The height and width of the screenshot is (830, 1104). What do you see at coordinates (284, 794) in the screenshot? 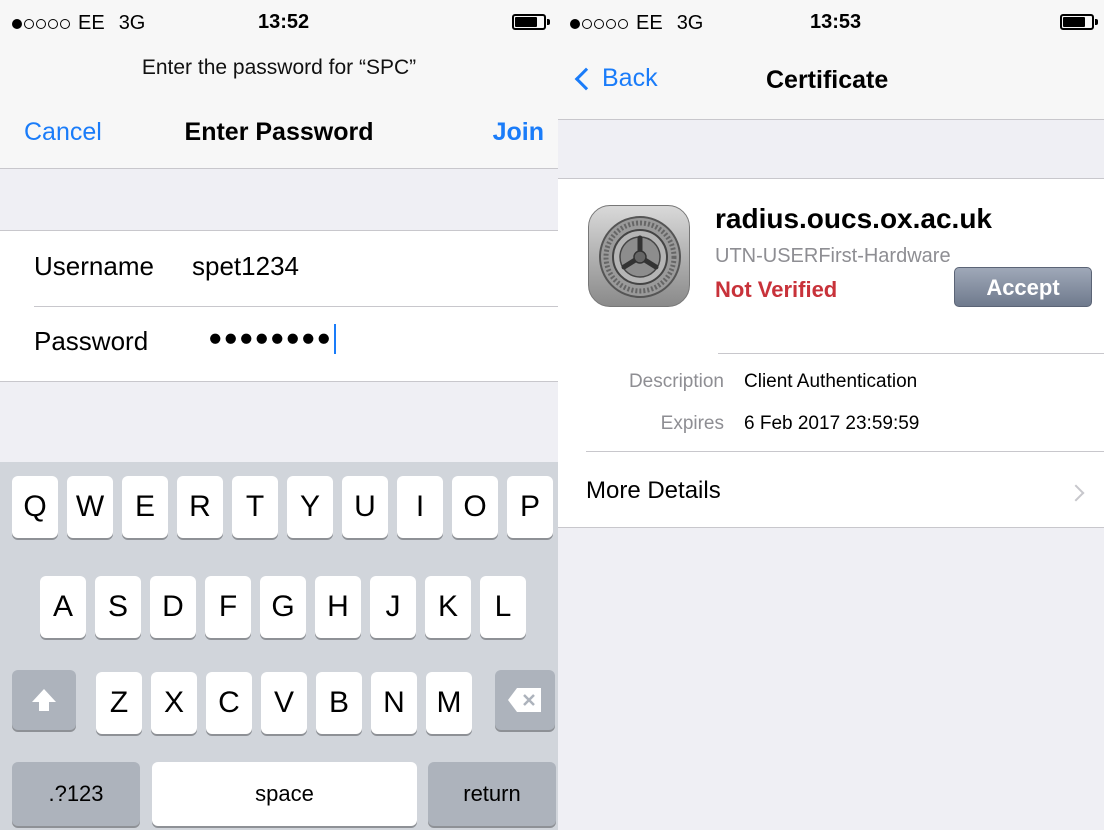
I see `space-key: space` at bounding box center [284, 794].